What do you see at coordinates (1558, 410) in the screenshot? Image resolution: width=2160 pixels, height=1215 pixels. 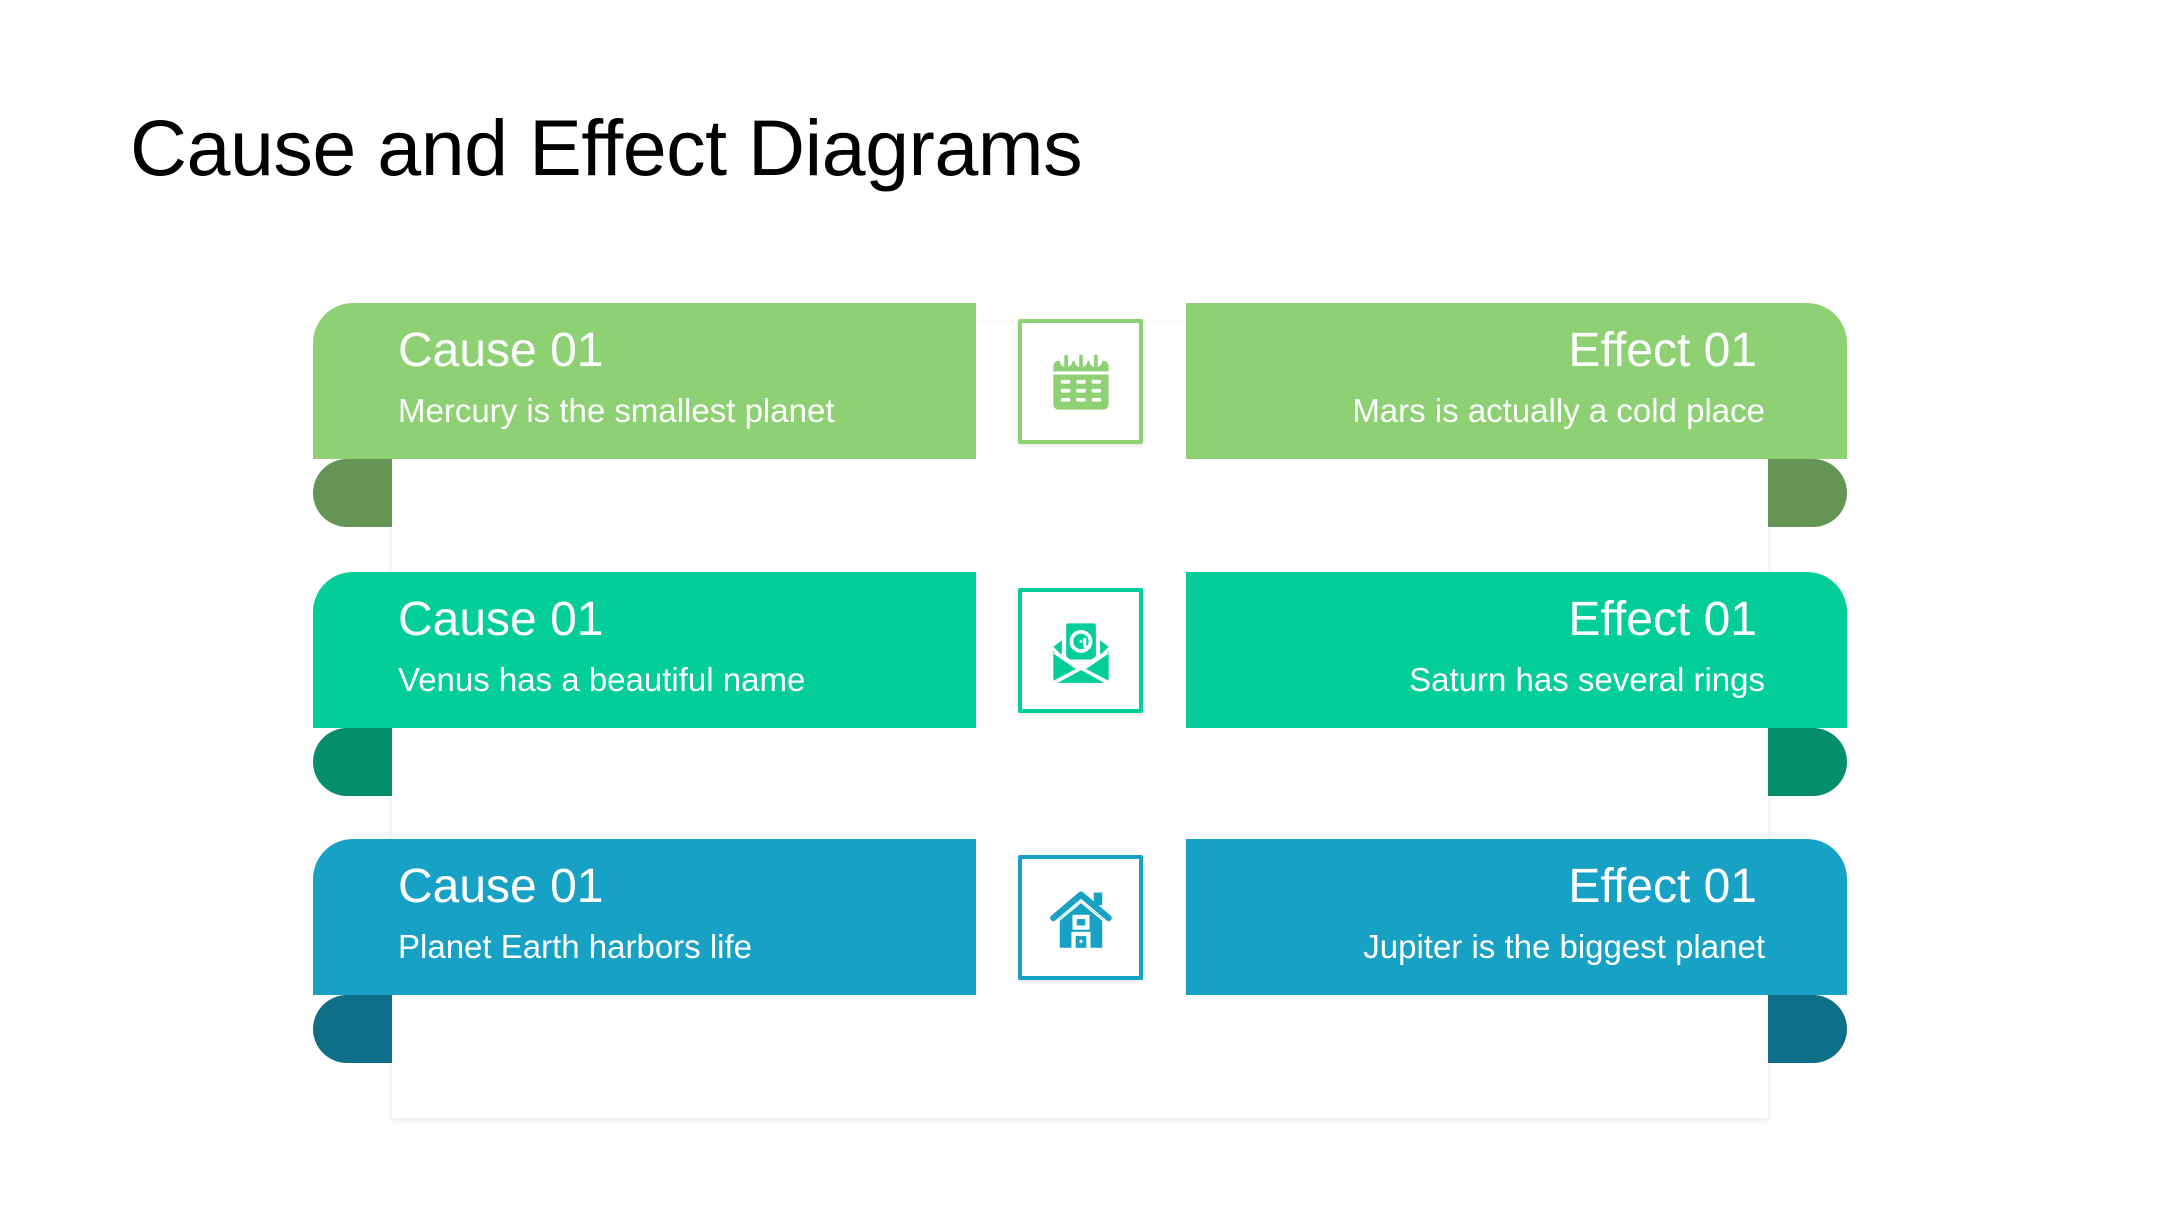 I see `effect-text: Mars is actually a cold place` at bounding box center [1558, 410].